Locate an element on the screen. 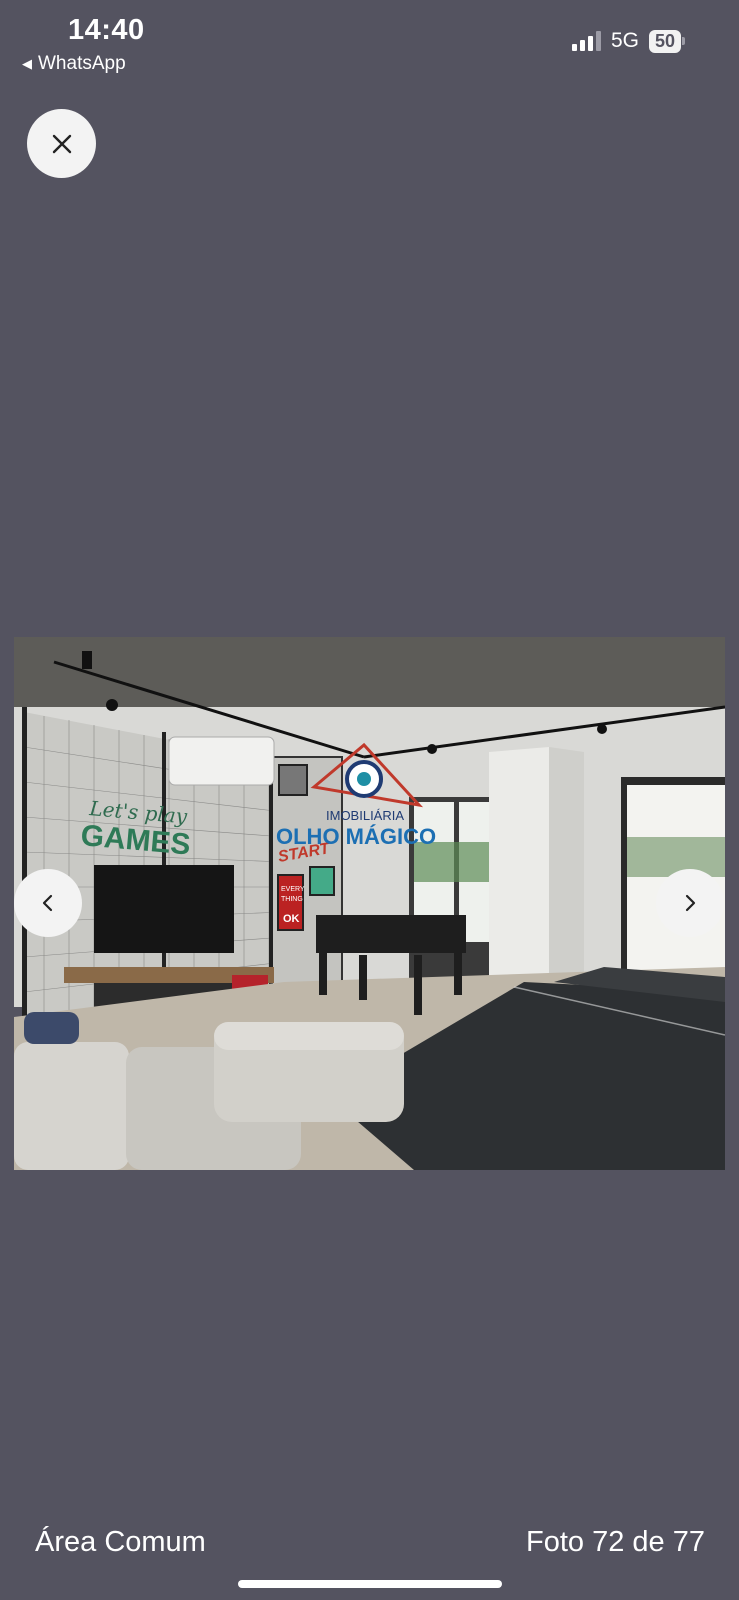 The image size is (739, 1600). network-type: 5G is located at coordinates (624, 40).